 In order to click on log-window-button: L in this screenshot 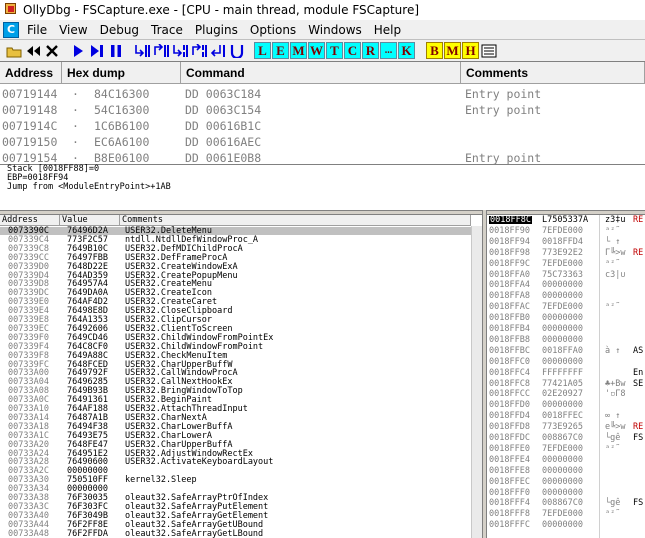, I will do `click(262, 50)`.